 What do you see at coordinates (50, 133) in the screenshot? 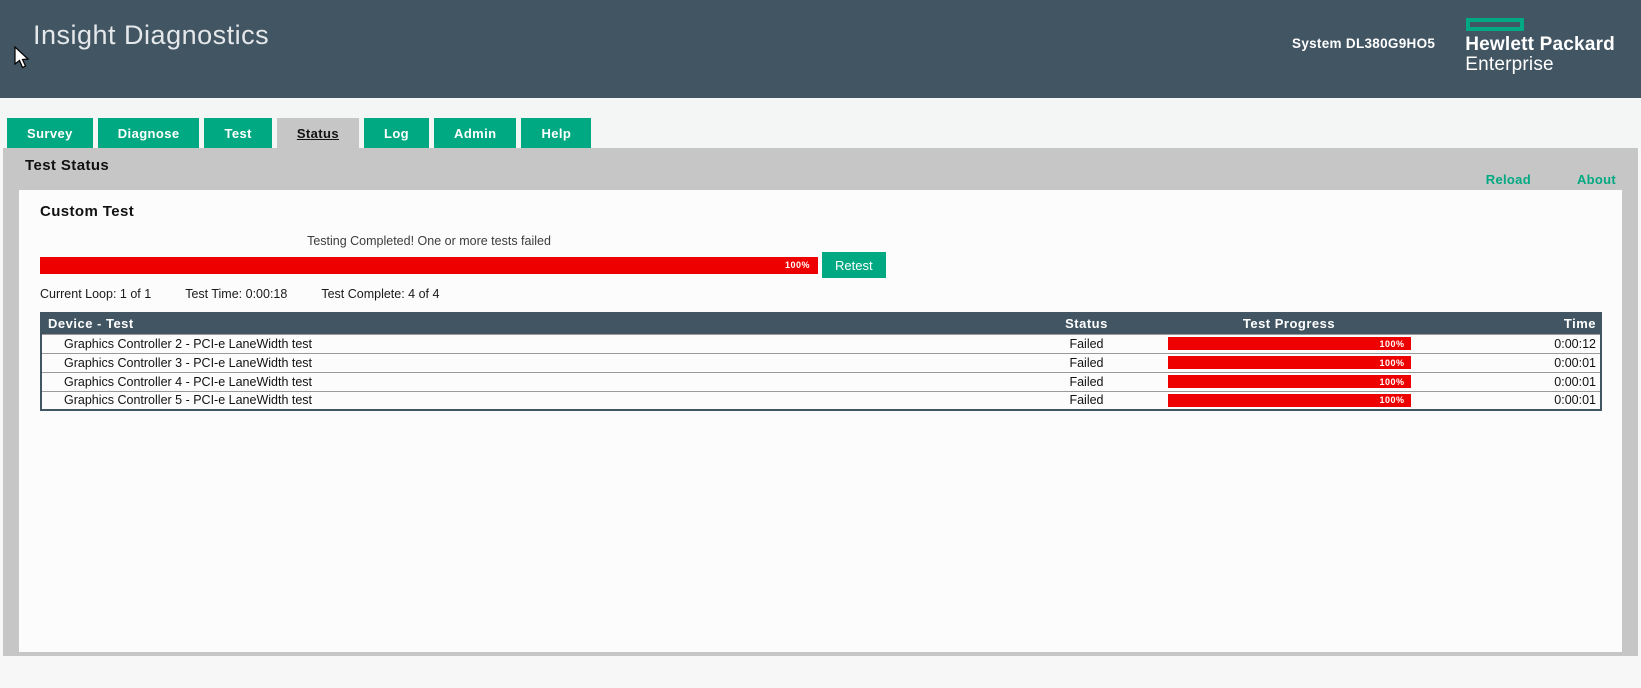
I see `tab-survey: Survey` at bounding box center [50, 133].